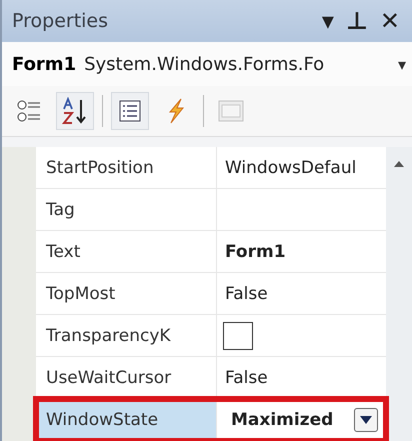 The image size is (412, 441). Describe the element at coordinates (328, 21) in the screenshot. I see `dropdown-button: ▾` at that location.